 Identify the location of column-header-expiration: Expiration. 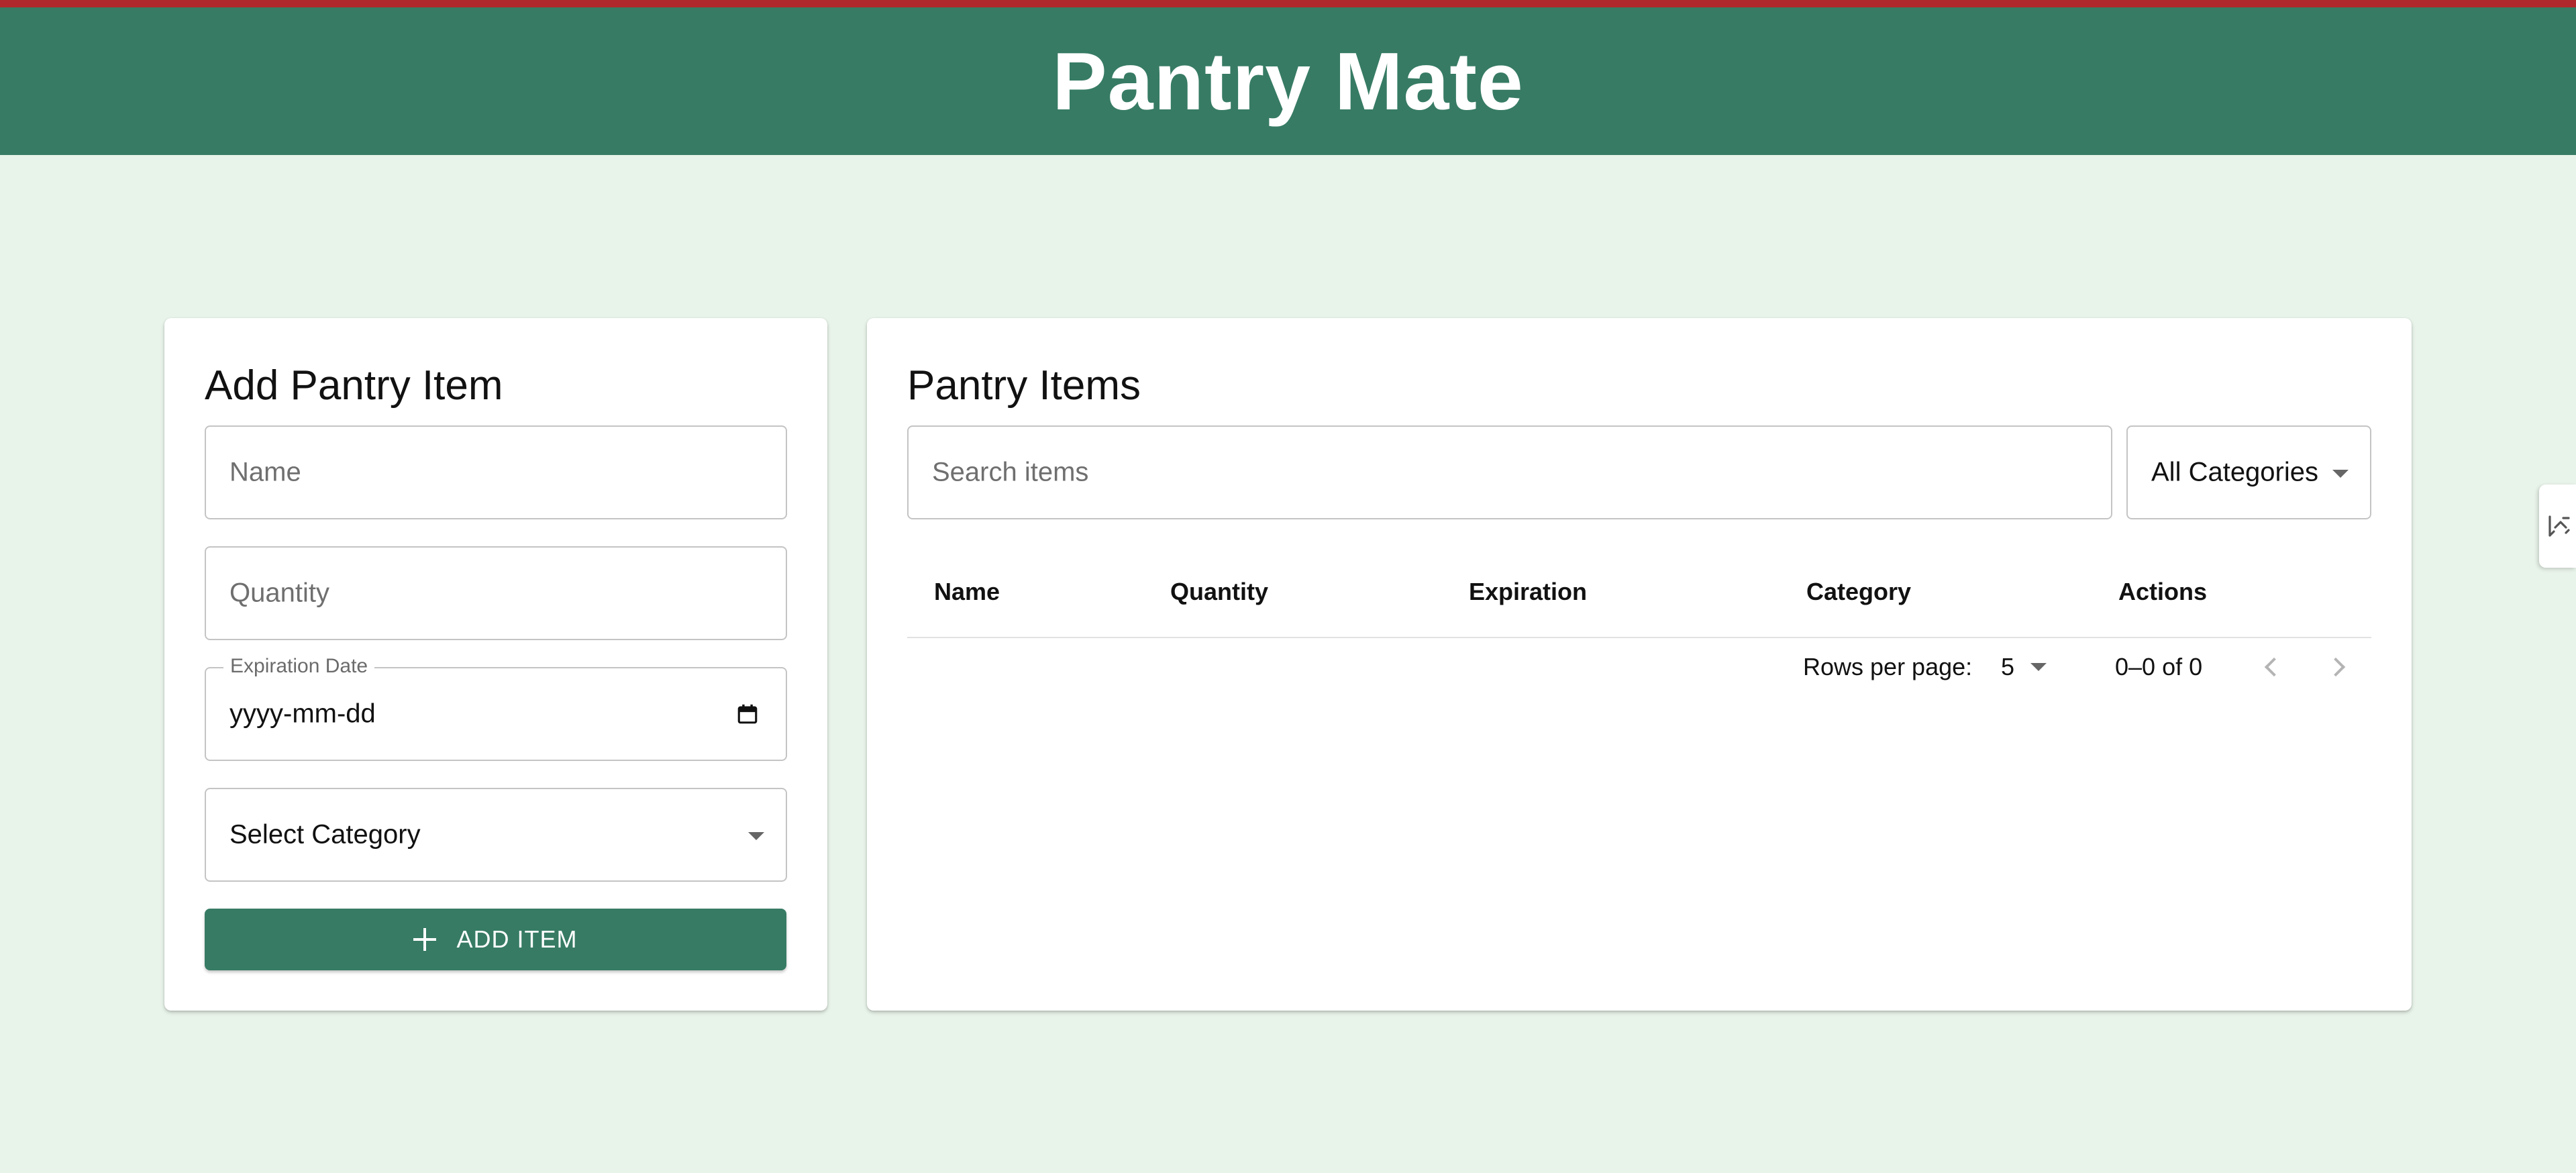
(1528, 592).